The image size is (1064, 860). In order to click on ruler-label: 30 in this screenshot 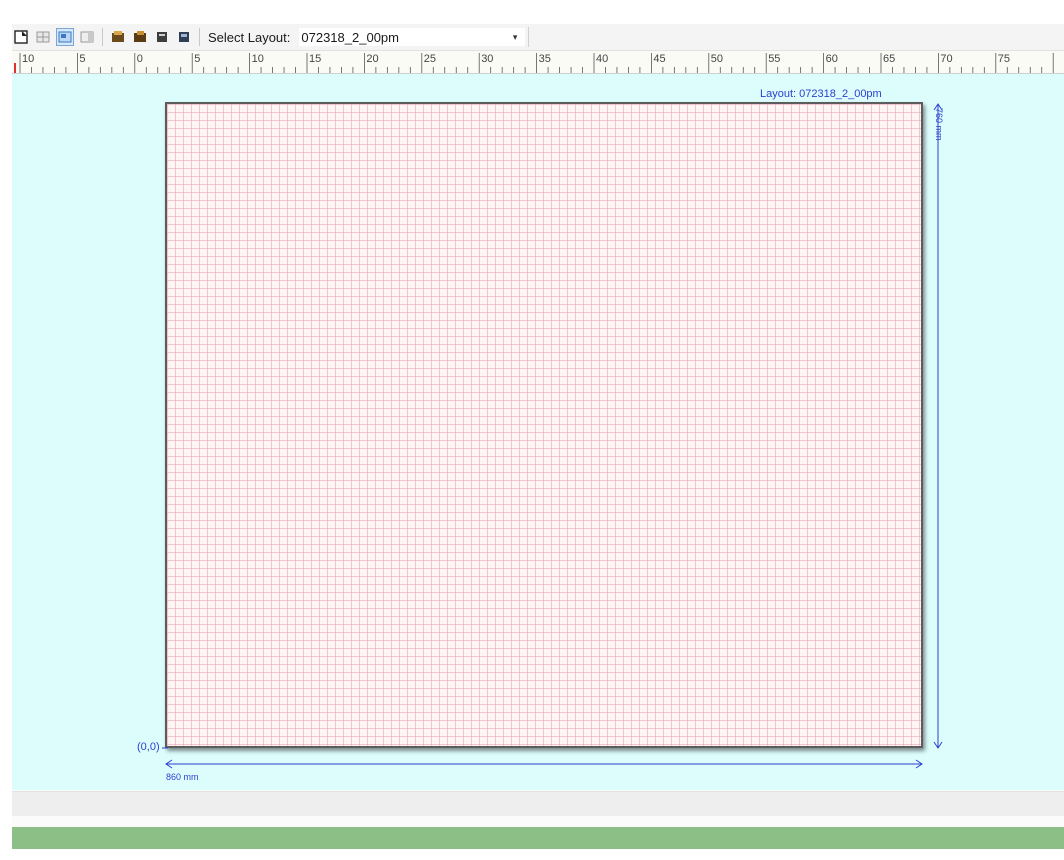, I will do `click(487, 59)`.